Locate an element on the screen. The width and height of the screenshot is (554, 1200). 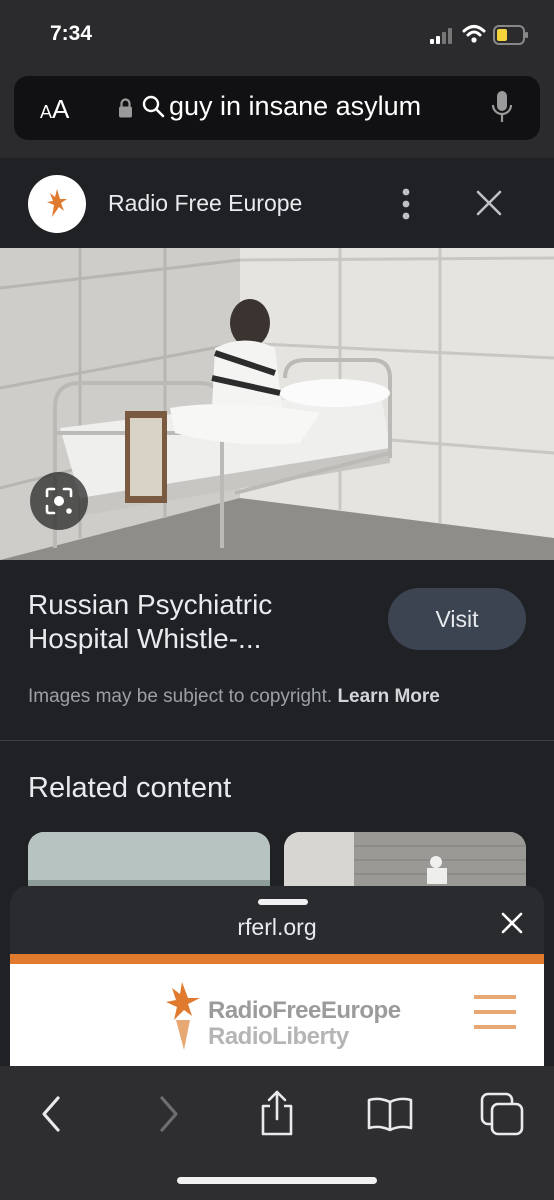
search-query-text: guy in insane asylum is located at coordinates (295, 106).